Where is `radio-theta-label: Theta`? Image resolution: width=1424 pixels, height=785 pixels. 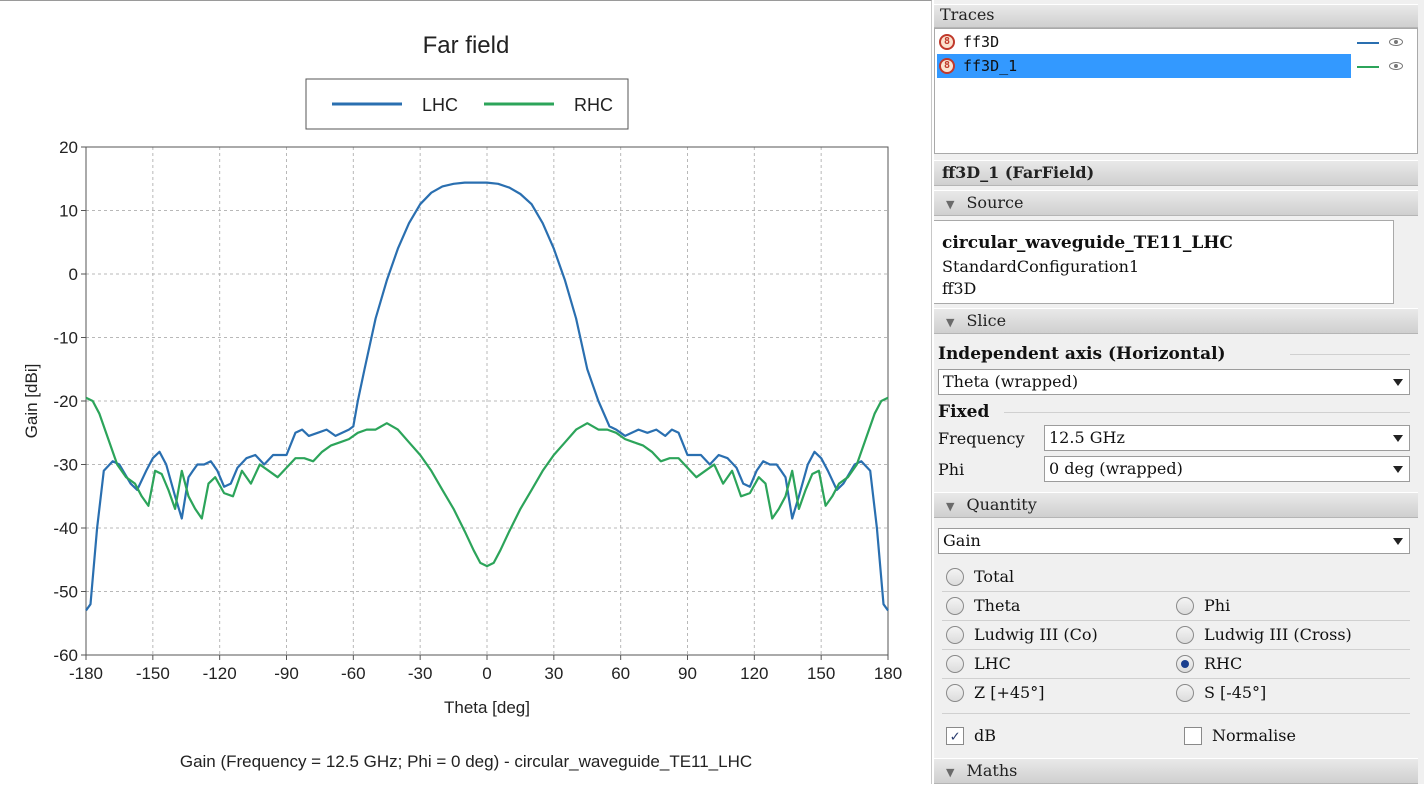
radio-theta-label: Theta is located at coordinates (997, 605).